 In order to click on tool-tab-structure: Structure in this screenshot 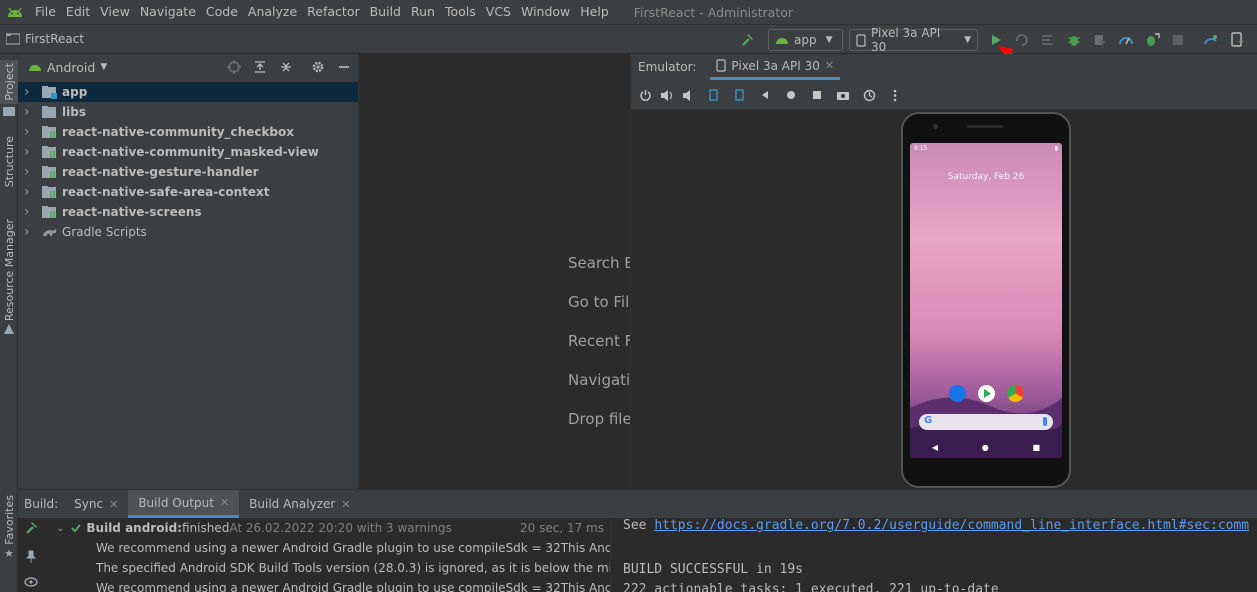, I will do `click(9, 162)`.